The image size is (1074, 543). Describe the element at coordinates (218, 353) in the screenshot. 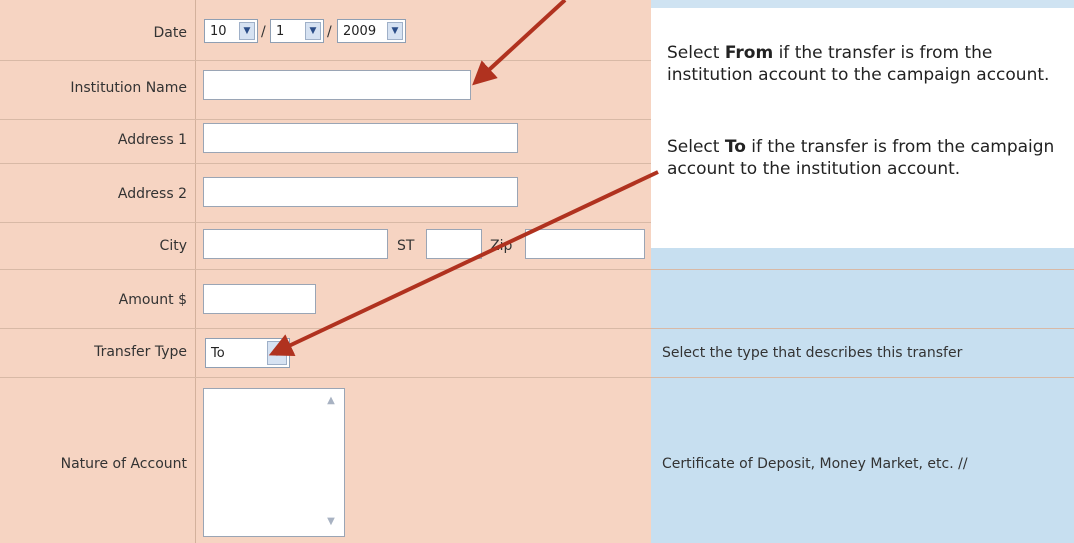

I see `transfer-type-value: To` at that location.